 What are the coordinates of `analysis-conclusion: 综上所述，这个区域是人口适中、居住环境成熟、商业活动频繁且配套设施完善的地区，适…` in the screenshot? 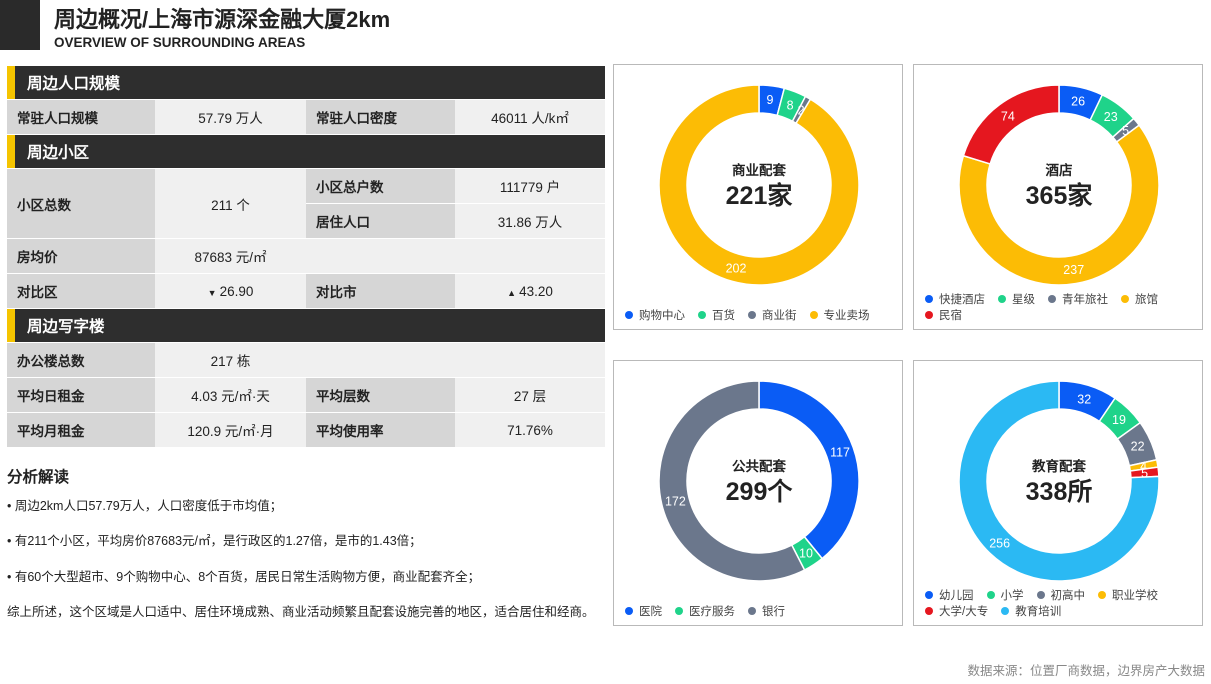 It's located at (301, 612).